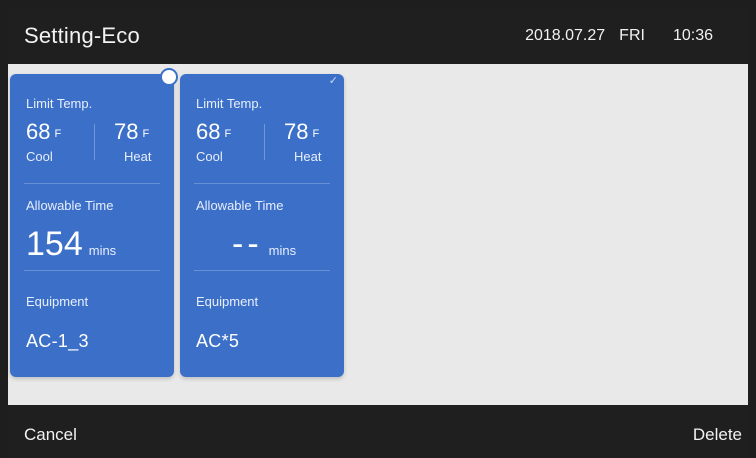 This screenshot has width=756, height=458. Describe the element at coordinates (50, 435) in the screenshot. I see `cancel-button: Cancel` at that location.